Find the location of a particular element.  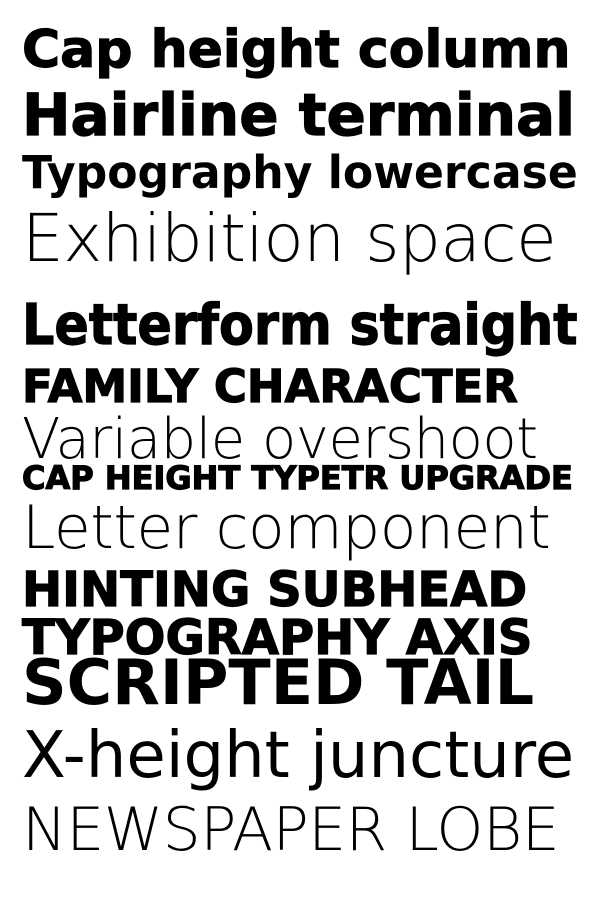

specimen-line-exhibition-space: Exhibition space is located at coordinates (289, 238).